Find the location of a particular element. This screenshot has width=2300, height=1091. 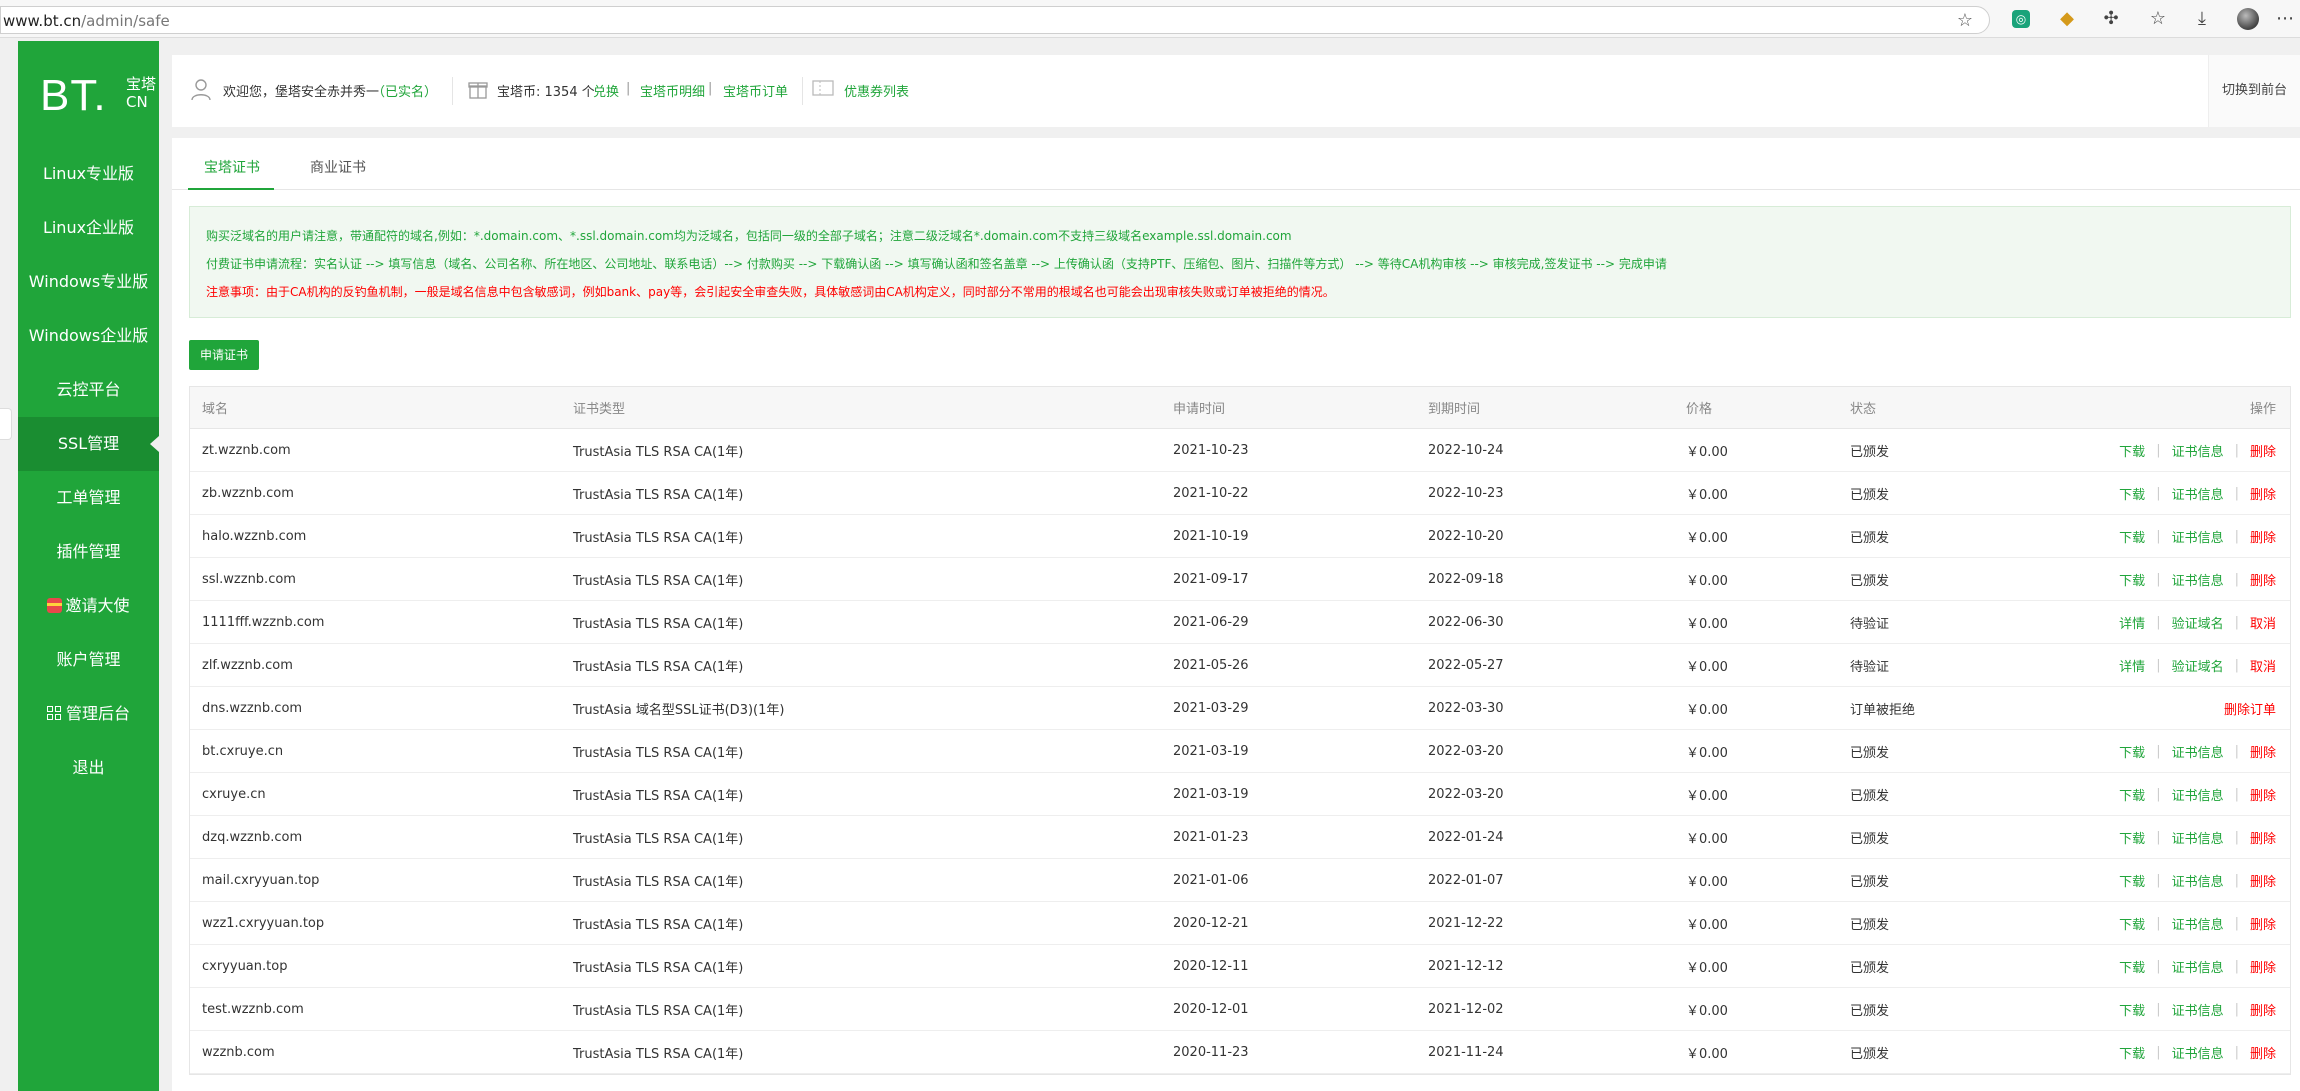

bt-logo: BT. 宝塔 CN is located at coordinates (98, 96).